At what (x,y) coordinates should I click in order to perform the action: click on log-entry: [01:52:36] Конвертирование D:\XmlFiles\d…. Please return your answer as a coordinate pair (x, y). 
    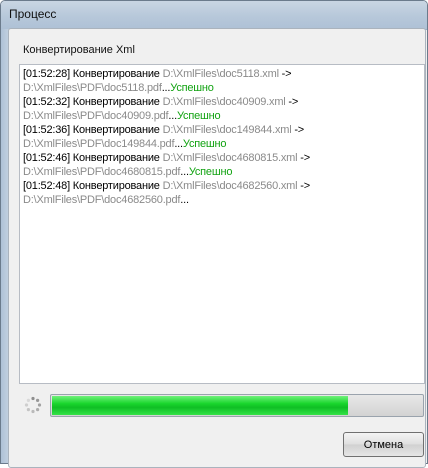
    Looking at the image, I should click on (222, 137).